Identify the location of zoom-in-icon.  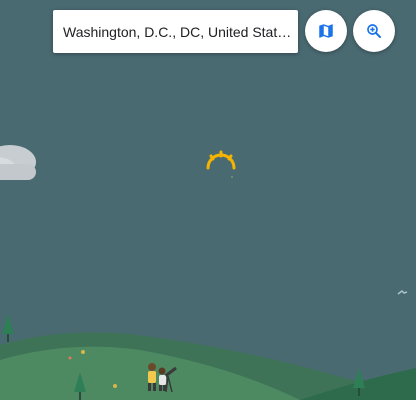
(374, 31).